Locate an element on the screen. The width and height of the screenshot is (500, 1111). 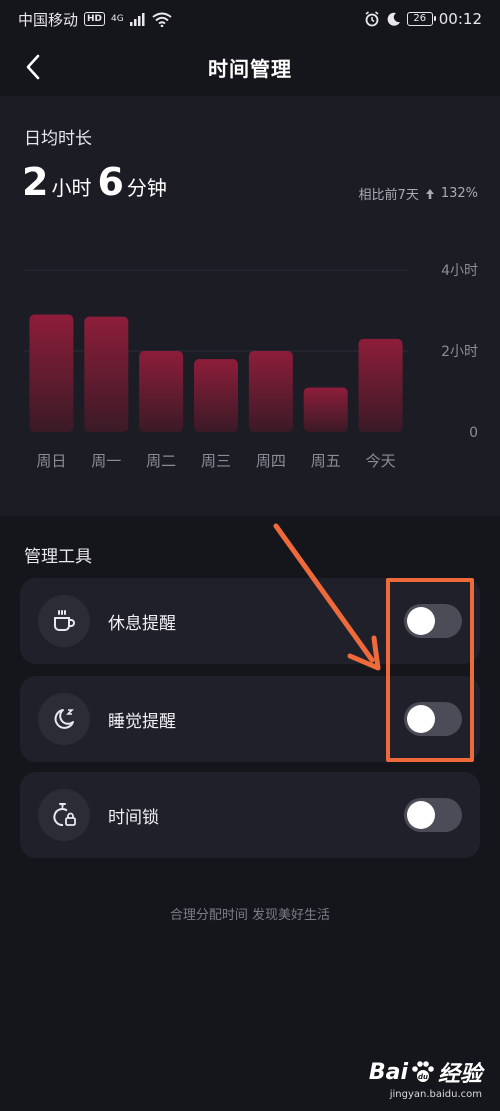
time-lock-row: 时间锁 is located at coordinates (250, 815).